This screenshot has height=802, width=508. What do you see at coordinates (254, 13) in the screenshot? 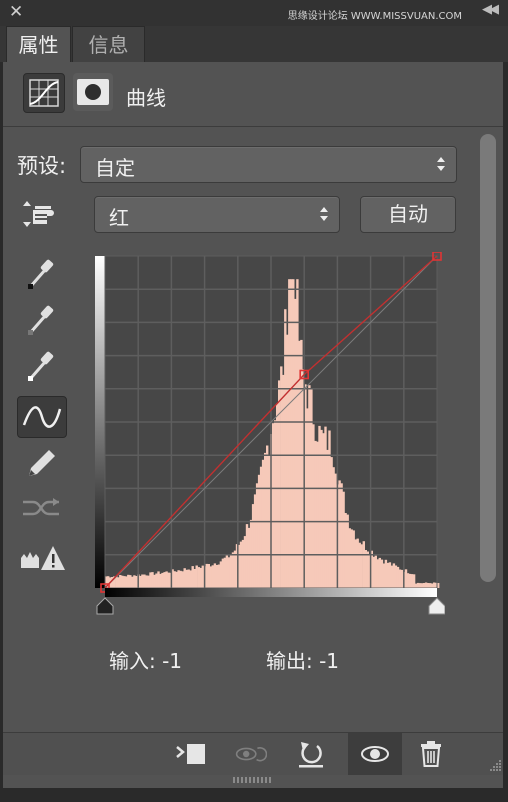
I see `panel-titlebar: ✕ 思缘设计论坛 WWW.MISSVUAN.COM ◀◀` at bounding box center [254, 13].